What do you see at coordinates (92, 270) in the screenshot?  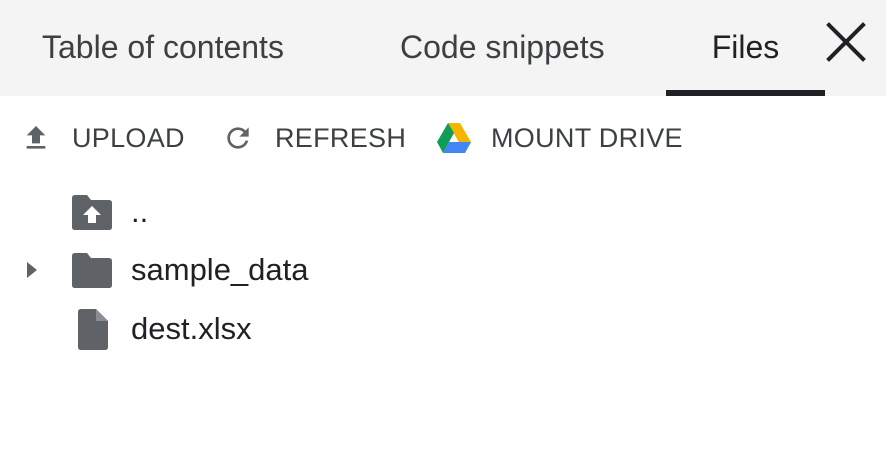 I see `folder-icon` at bounding box center [92, 270].